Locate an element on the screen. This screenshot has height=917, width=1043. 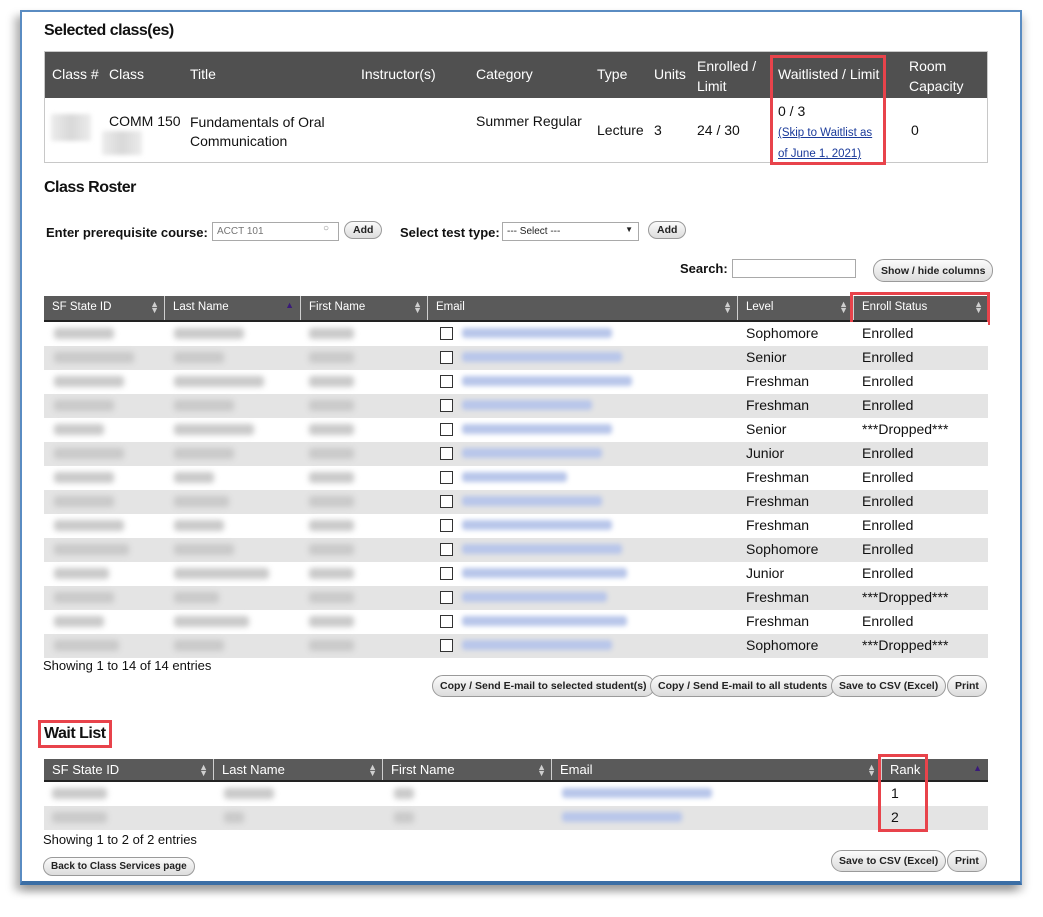
prereq-label: Enter prerequisite course: is located at coordinates (127, 232).